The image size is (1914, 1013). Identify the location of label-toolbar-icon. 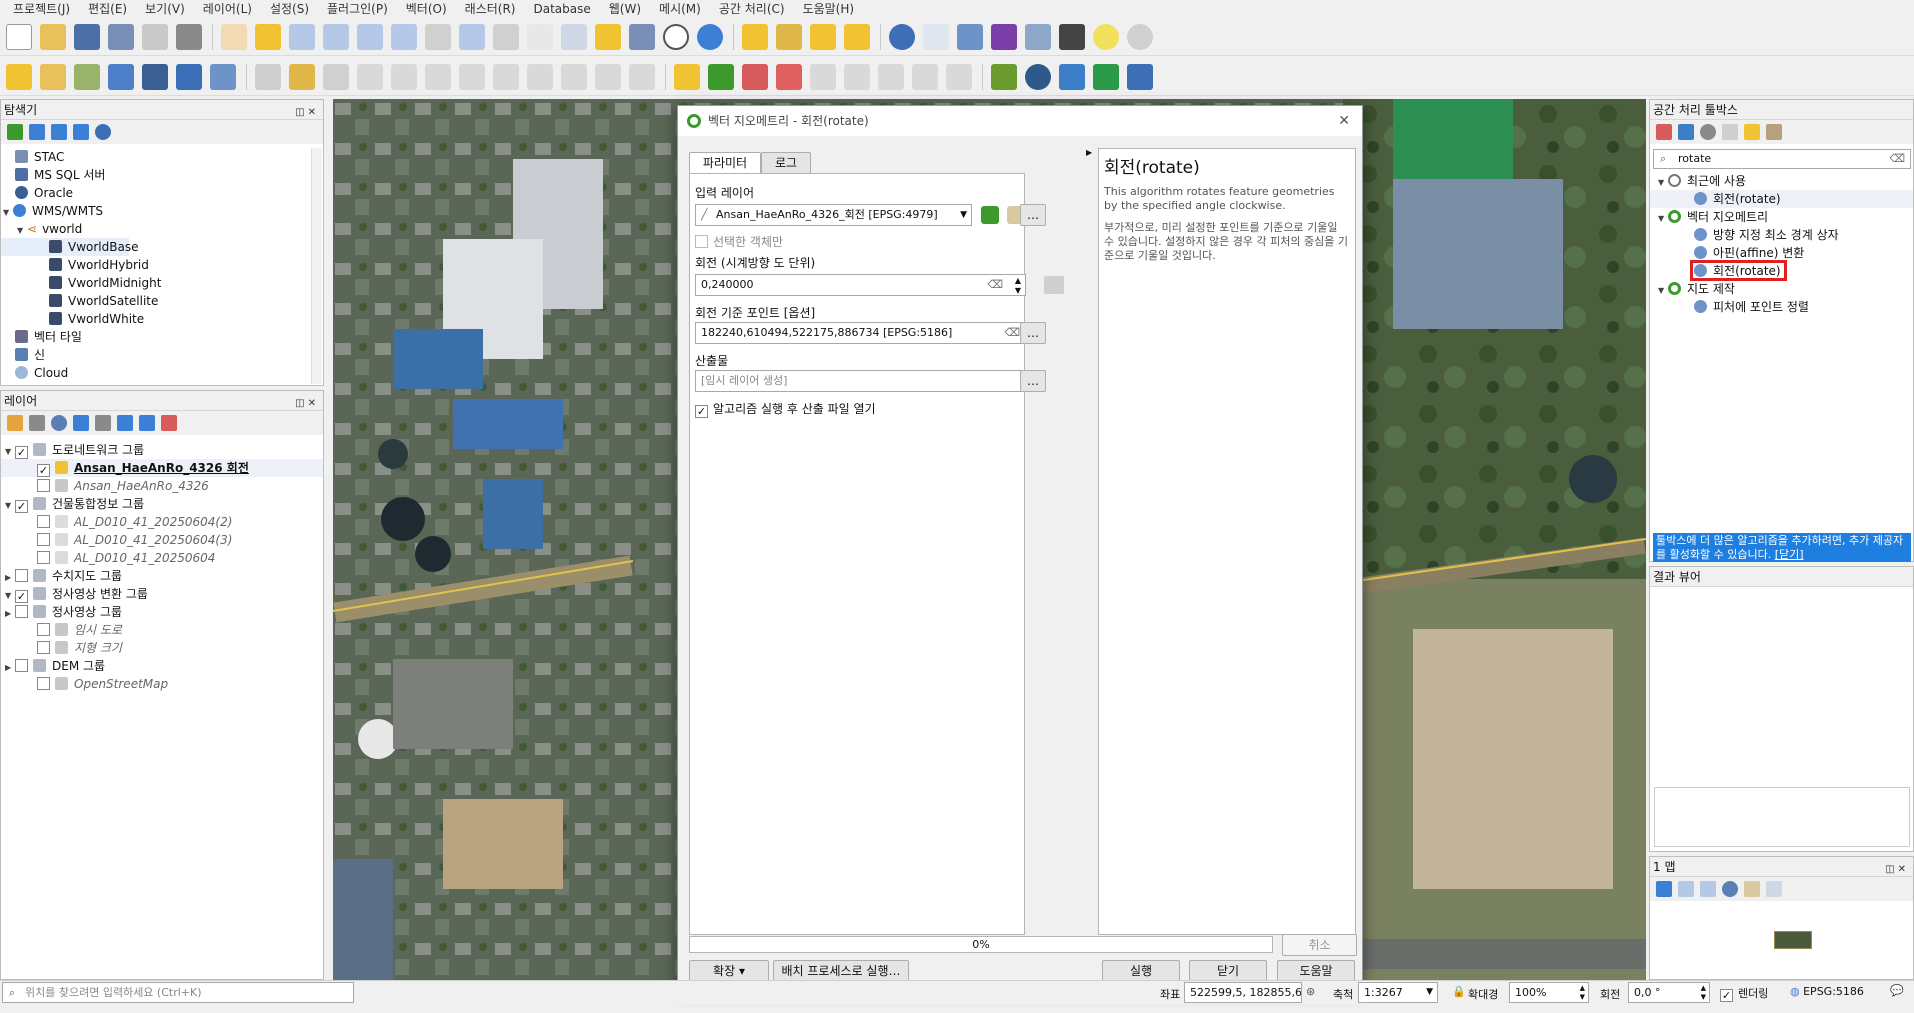
(959, 76).